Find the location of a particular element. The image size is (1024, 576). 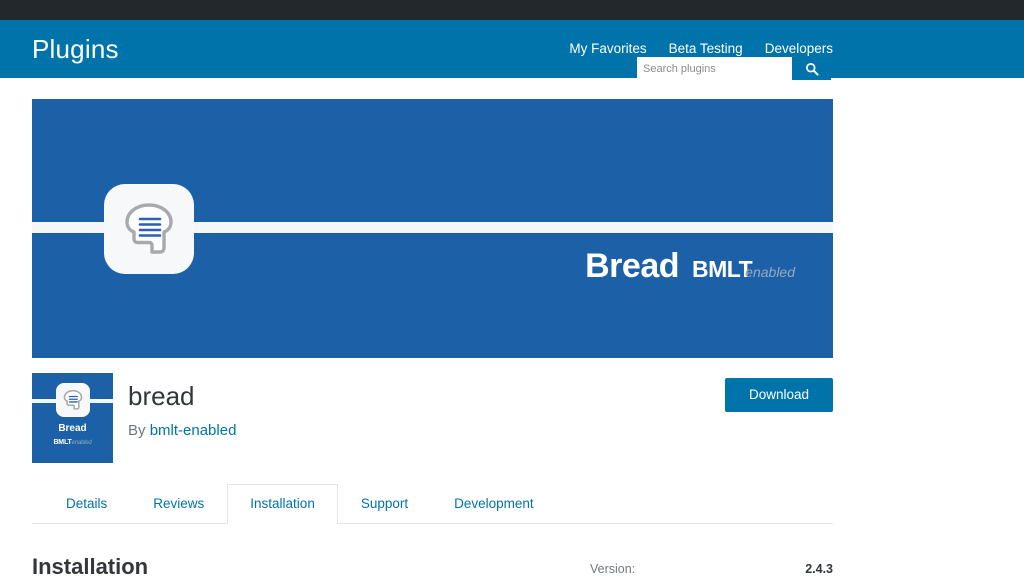

bread-slice-icon-small is located at coordinates (73, 400).